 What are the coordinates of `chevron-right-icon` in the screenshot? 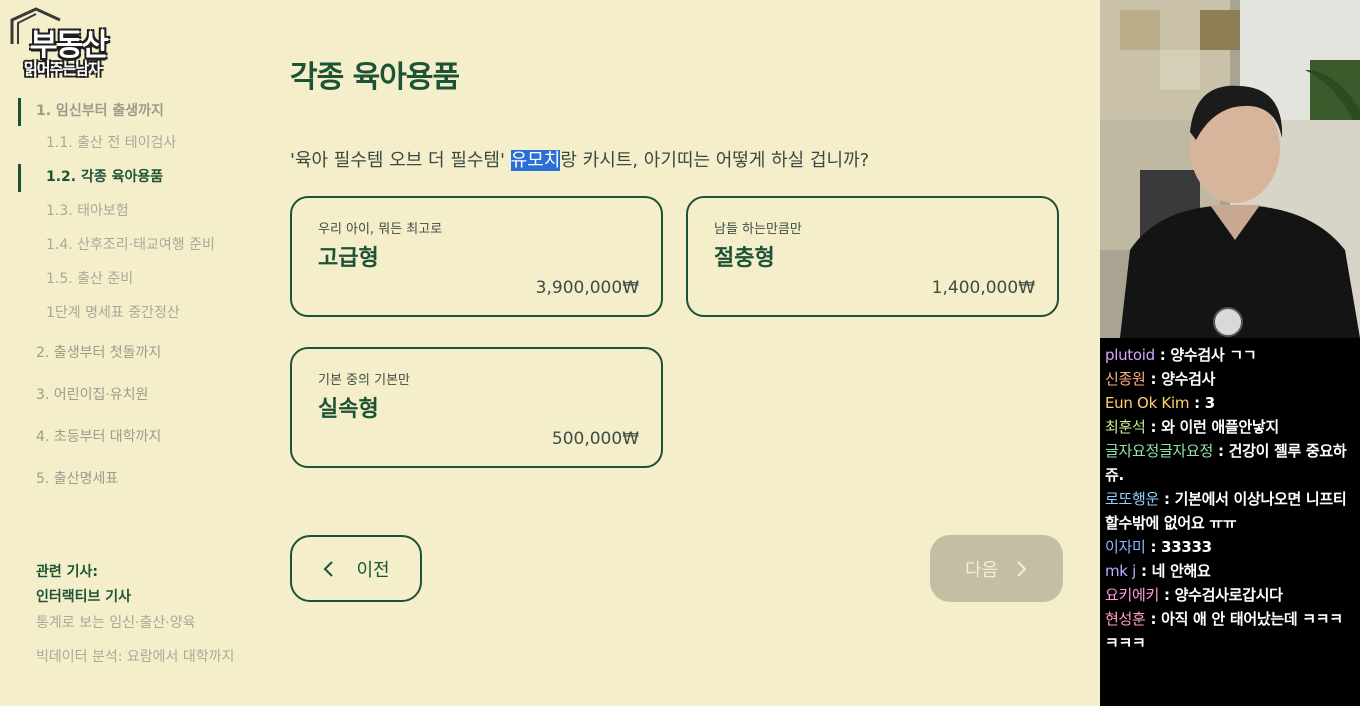 It's located at (1022, 568).